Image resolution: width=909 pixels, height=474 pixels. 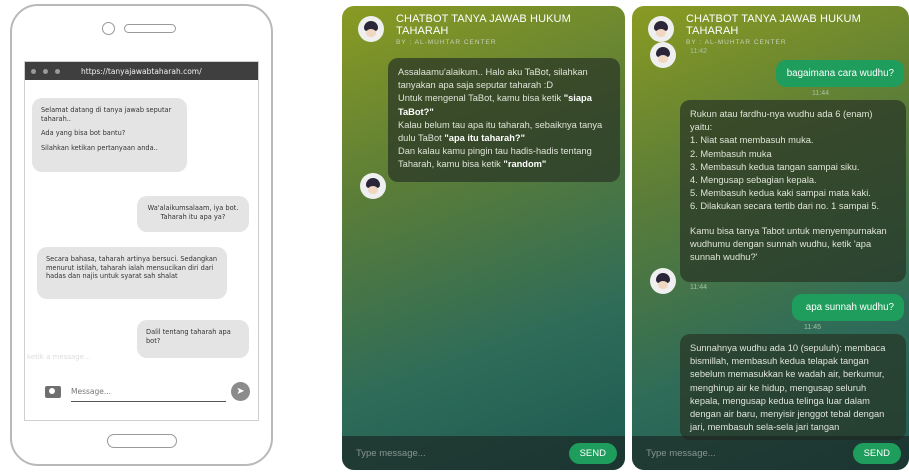 What do you see at coordinates (780, 193) in the screenshot?
I see `list-item: 5. Membasuh kedua kaki sampai mata kaki.` at bounding box center [780, 193].